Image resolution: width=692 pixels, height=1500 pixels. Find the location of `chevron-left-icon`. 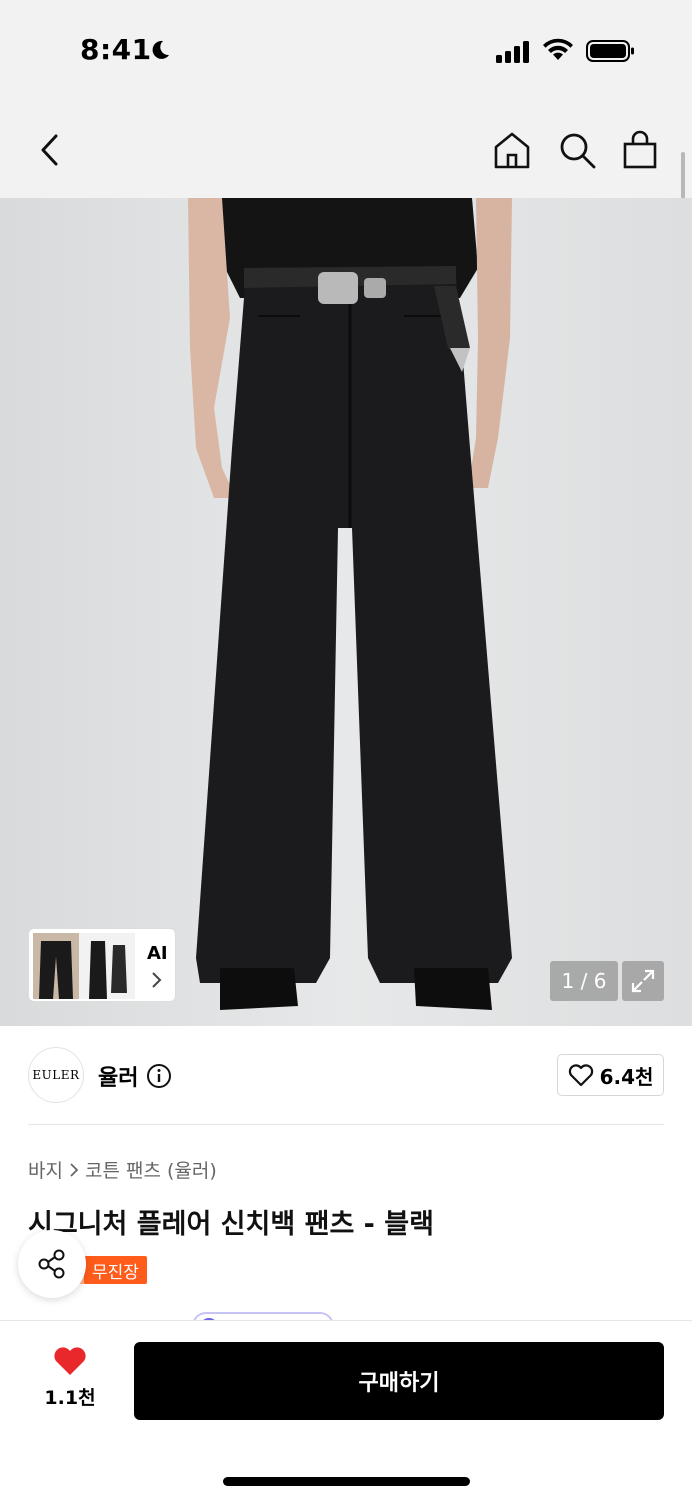

chevron-left-icon is located at coordinates (49, 150).